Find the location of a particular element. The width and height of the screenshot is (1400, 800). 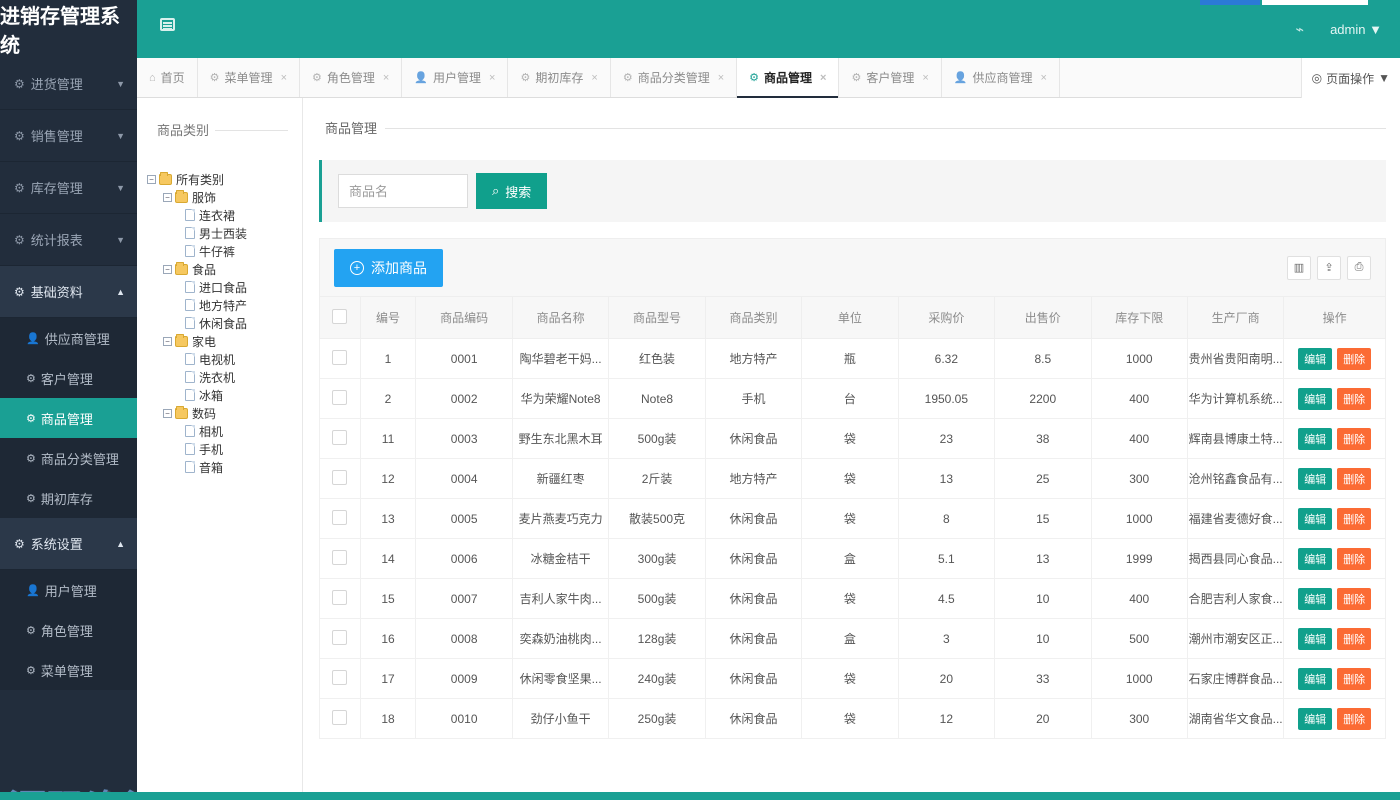

sidebar-item-4-0: 👤 供应商管理 is located at coordinates (68, 338).